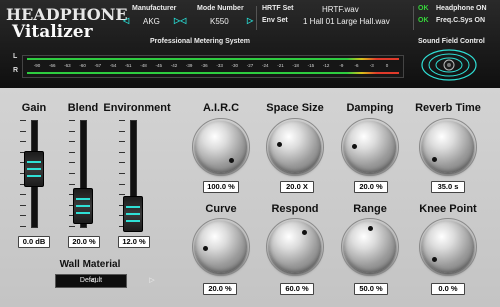 This screenshot has width=500, height=307. Describe the element at coordinates (356, 65) in the screenshot. I see `meter-tick-label: -6` at that location.